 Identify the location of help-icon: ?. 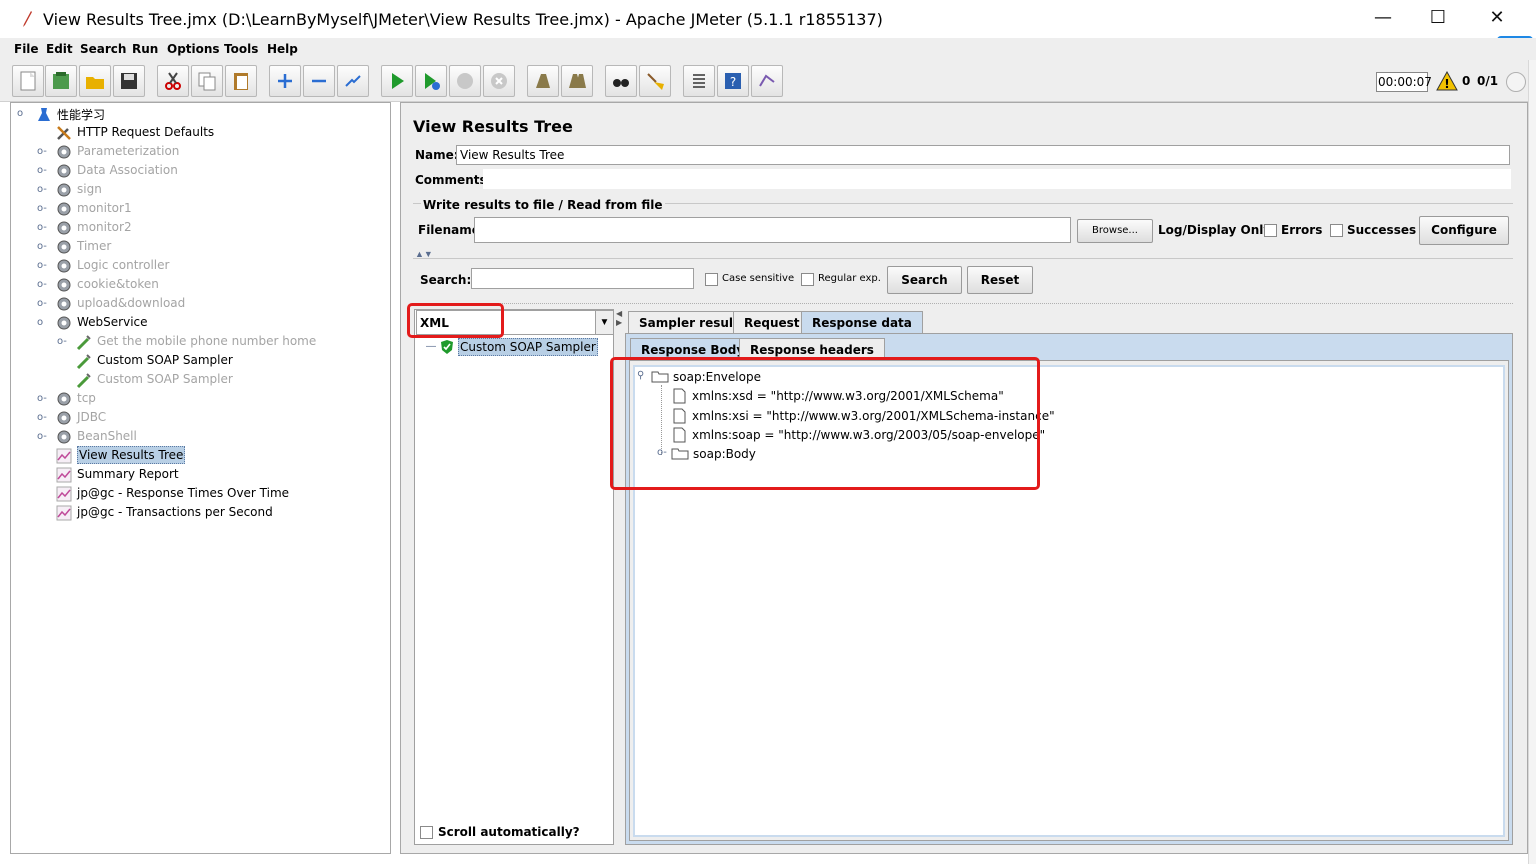
(733, 81).